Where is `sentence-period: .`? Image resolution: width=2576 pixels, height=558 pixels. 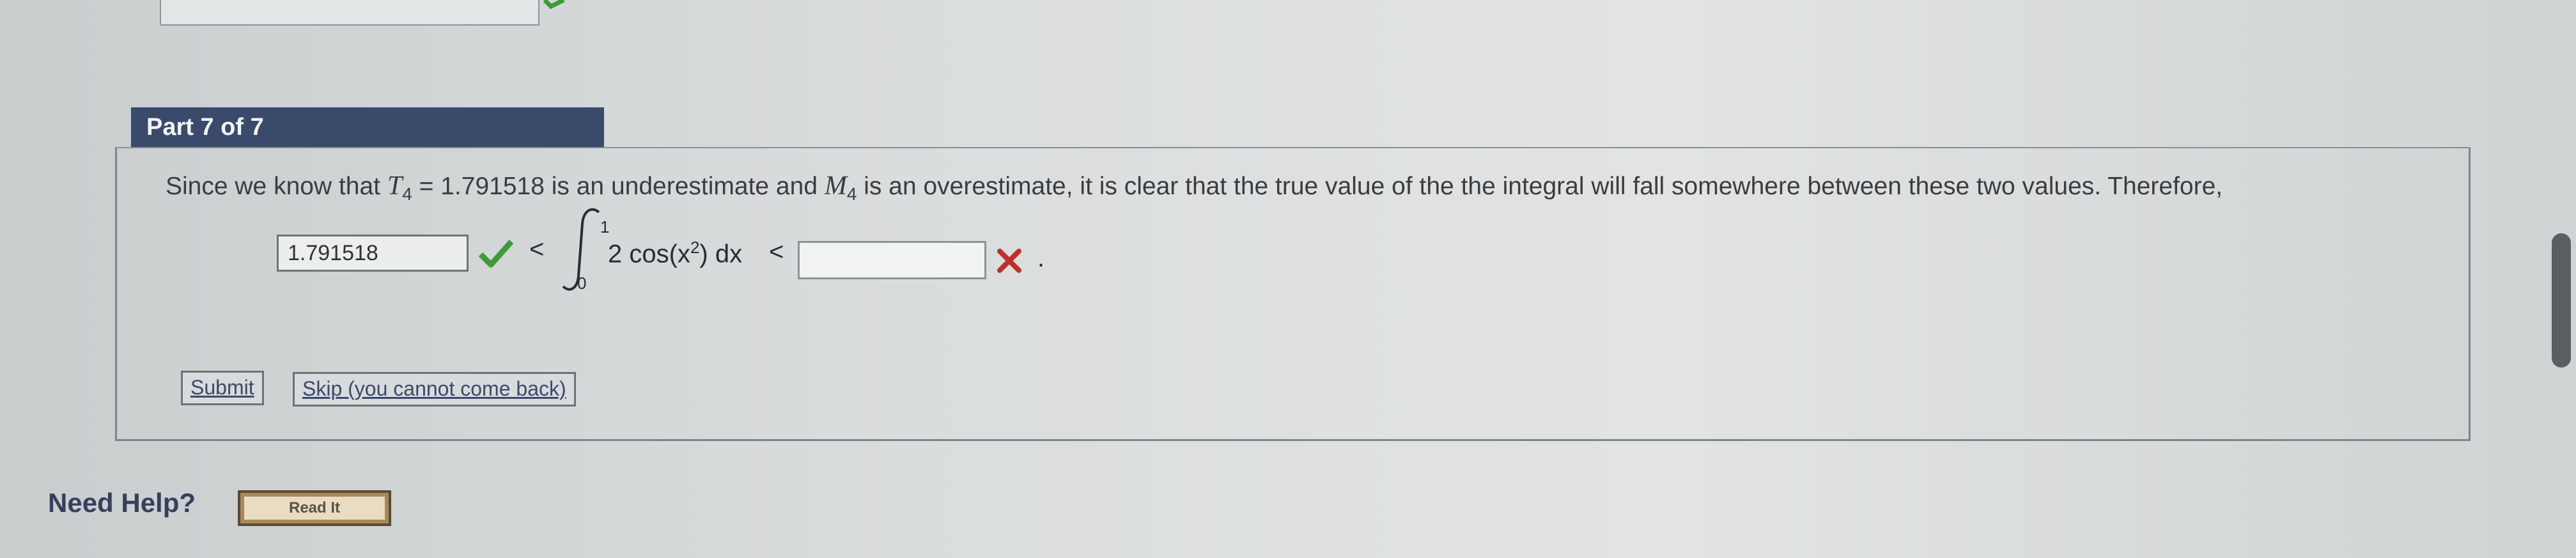
sentence-period: . is located at coordinates (1041, 258).